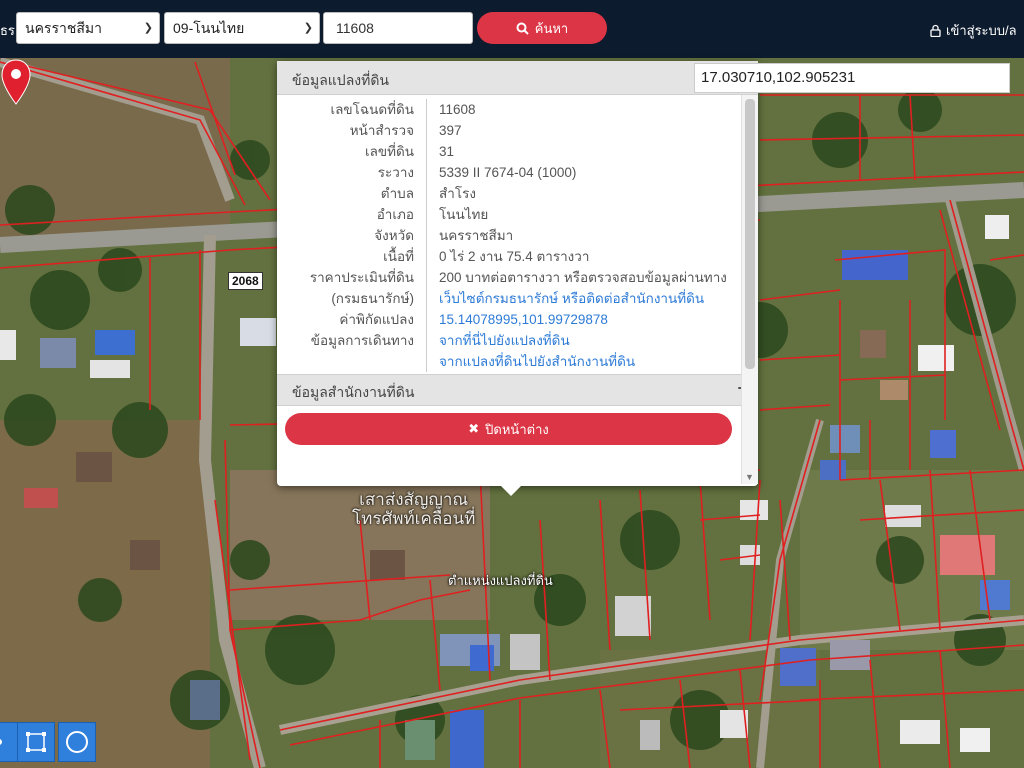 The image size is (1024, 768). I want to click on topbar-label-fragment: ธร, so click(7, 30).